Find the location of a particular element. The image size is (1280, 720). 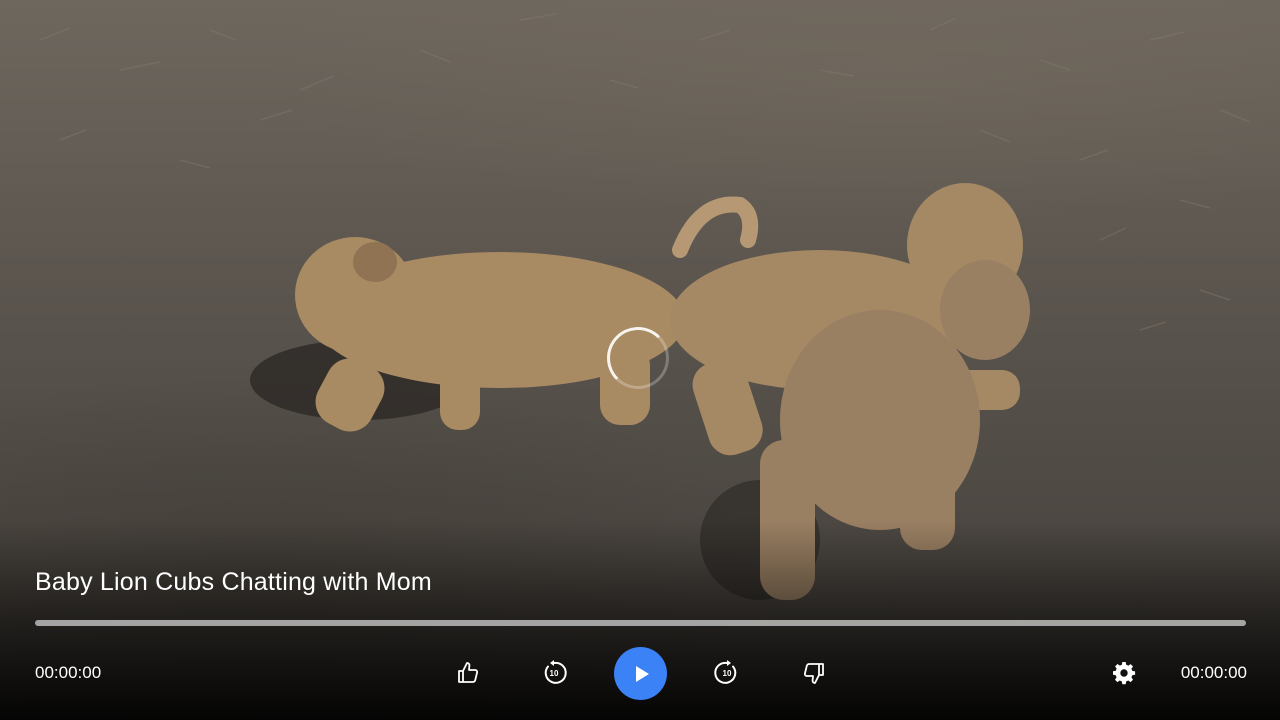

gear-icon is located at coordinates (1124, 673).